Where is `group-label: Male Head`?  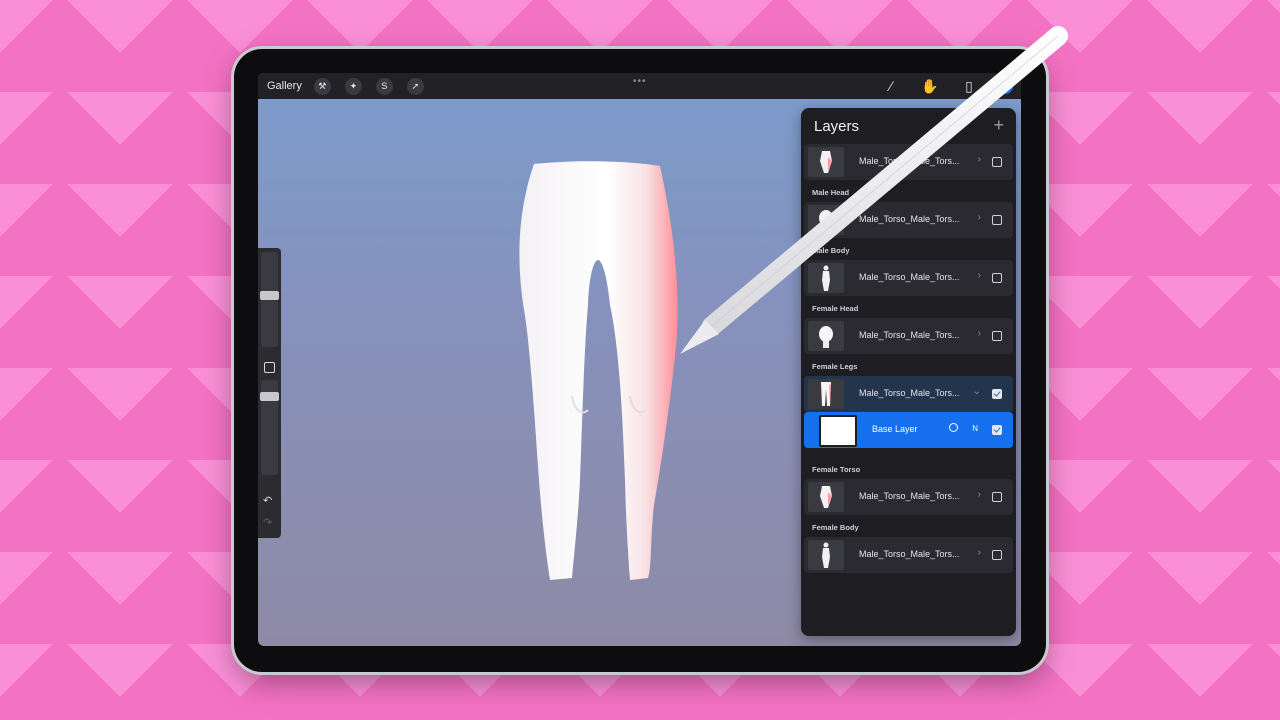 group-label: Male Head is located at coordinates (908, 191).